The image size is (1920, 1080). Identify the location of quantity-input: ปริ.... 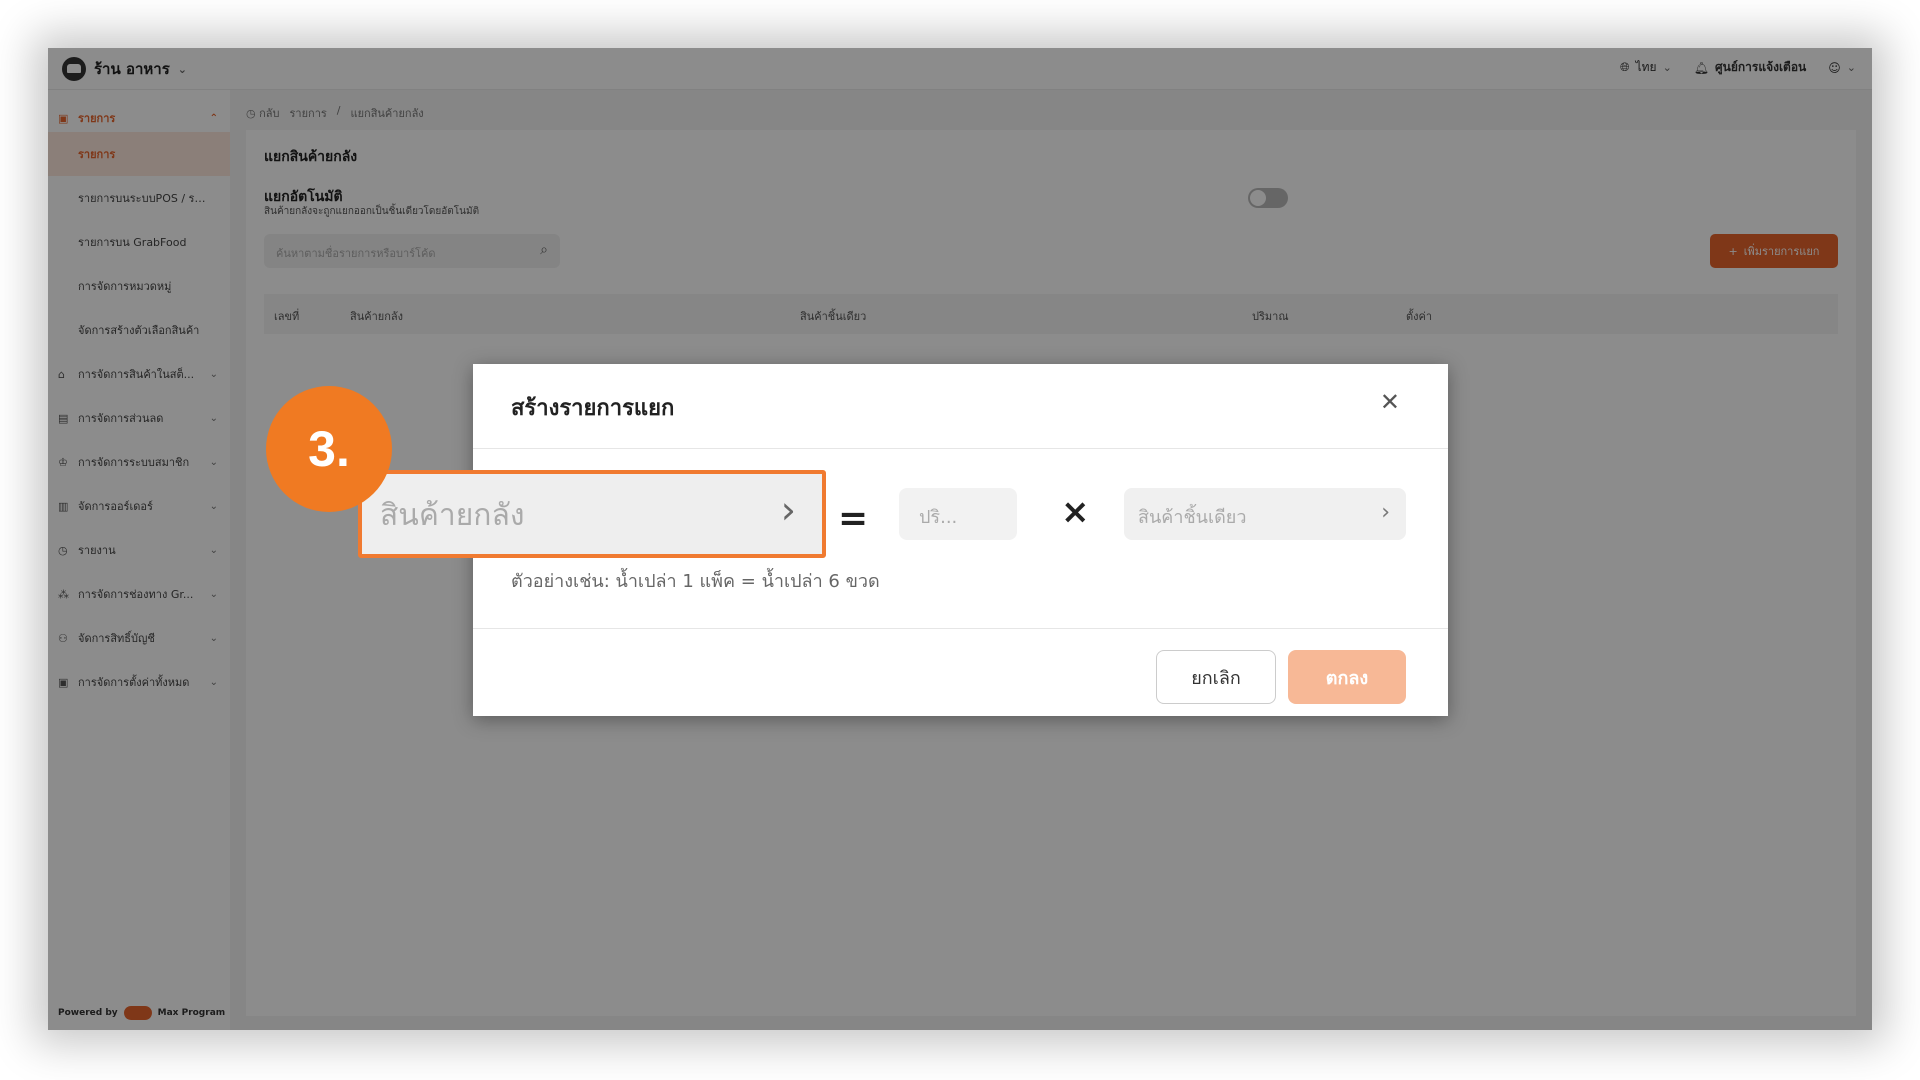
(958, 514).